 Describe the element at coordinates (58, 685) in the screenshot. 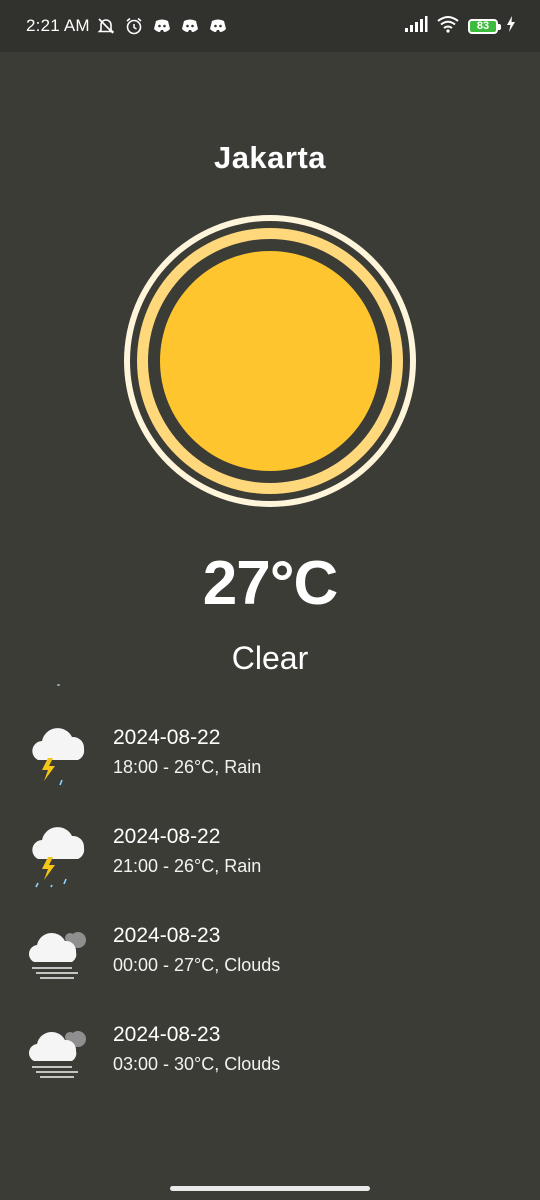

I see `decorative-dot` at that location.